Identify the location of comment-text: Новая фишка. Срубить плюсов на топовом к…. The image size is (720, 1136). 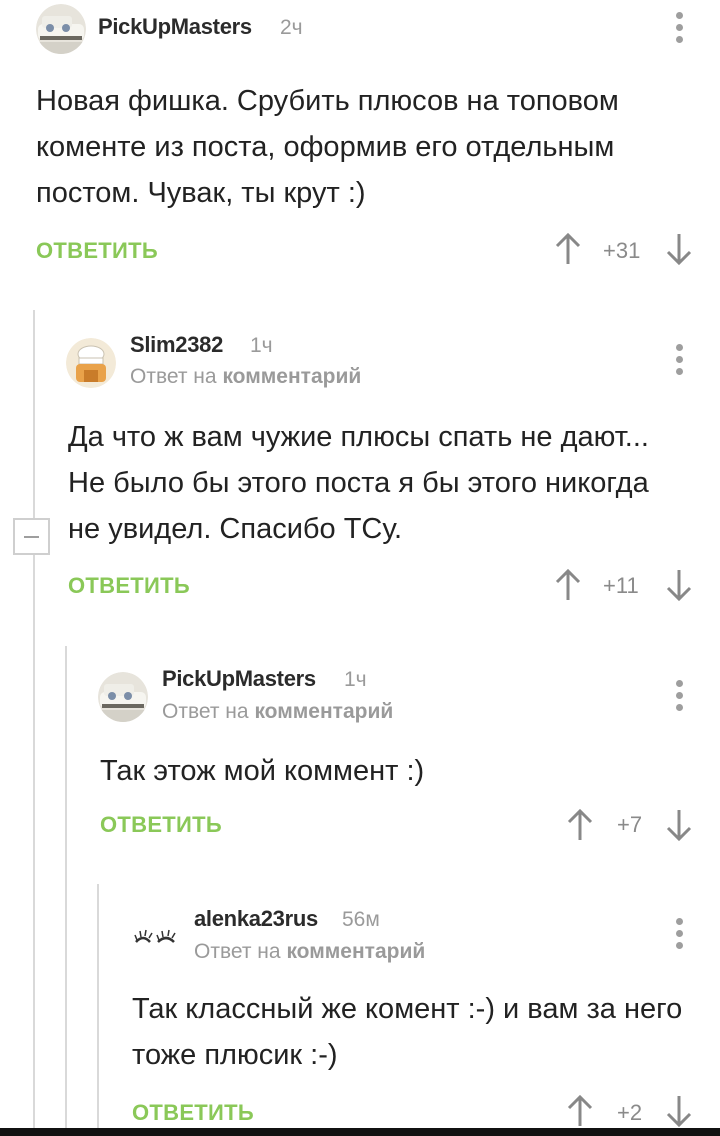
(327, 147).